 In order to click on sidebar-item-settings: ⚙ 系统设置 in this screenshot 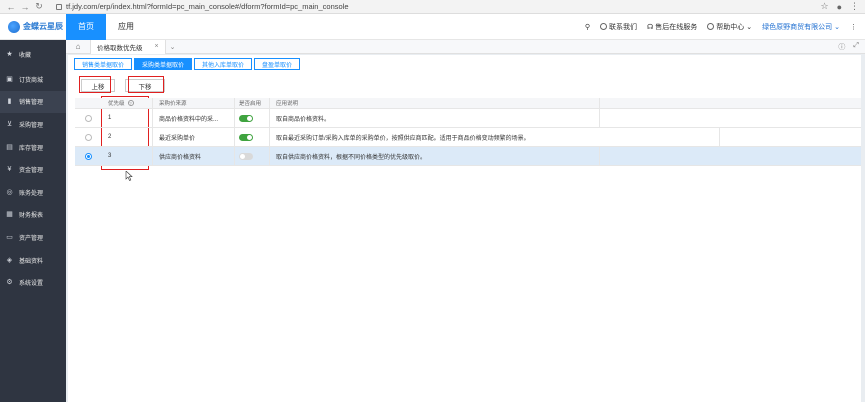, I will do `click(33, 282)`.